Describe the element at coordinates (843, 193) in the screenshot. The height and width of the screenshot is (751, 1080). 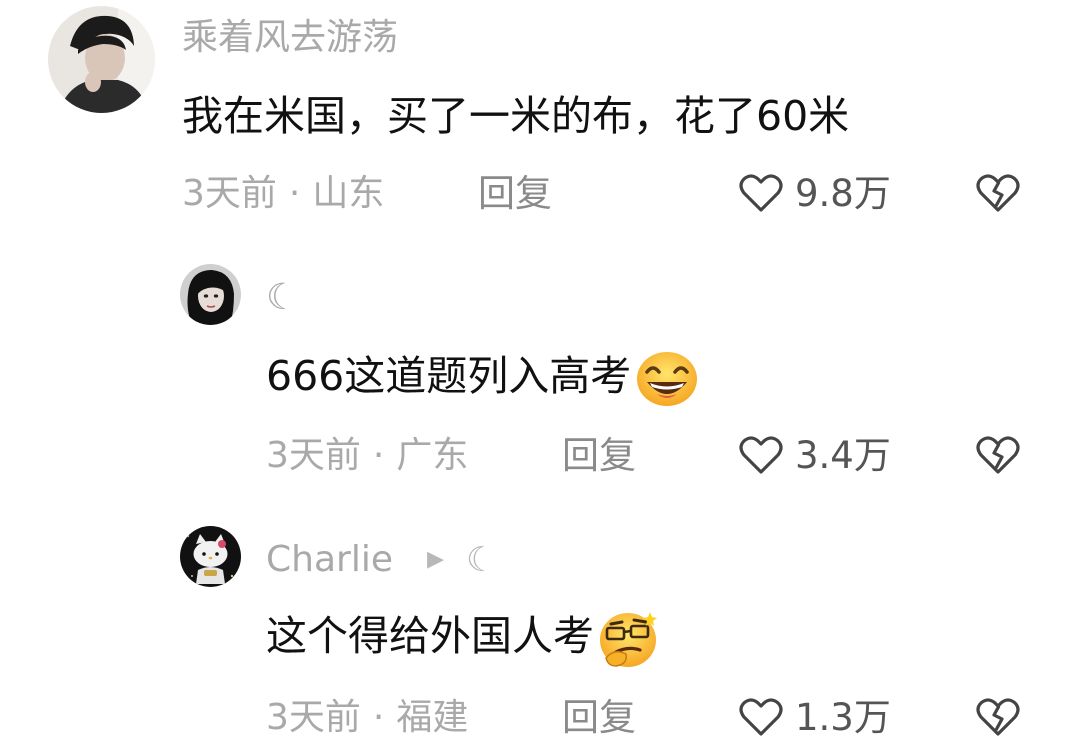
I see `like-count: 9.8万` at that location.